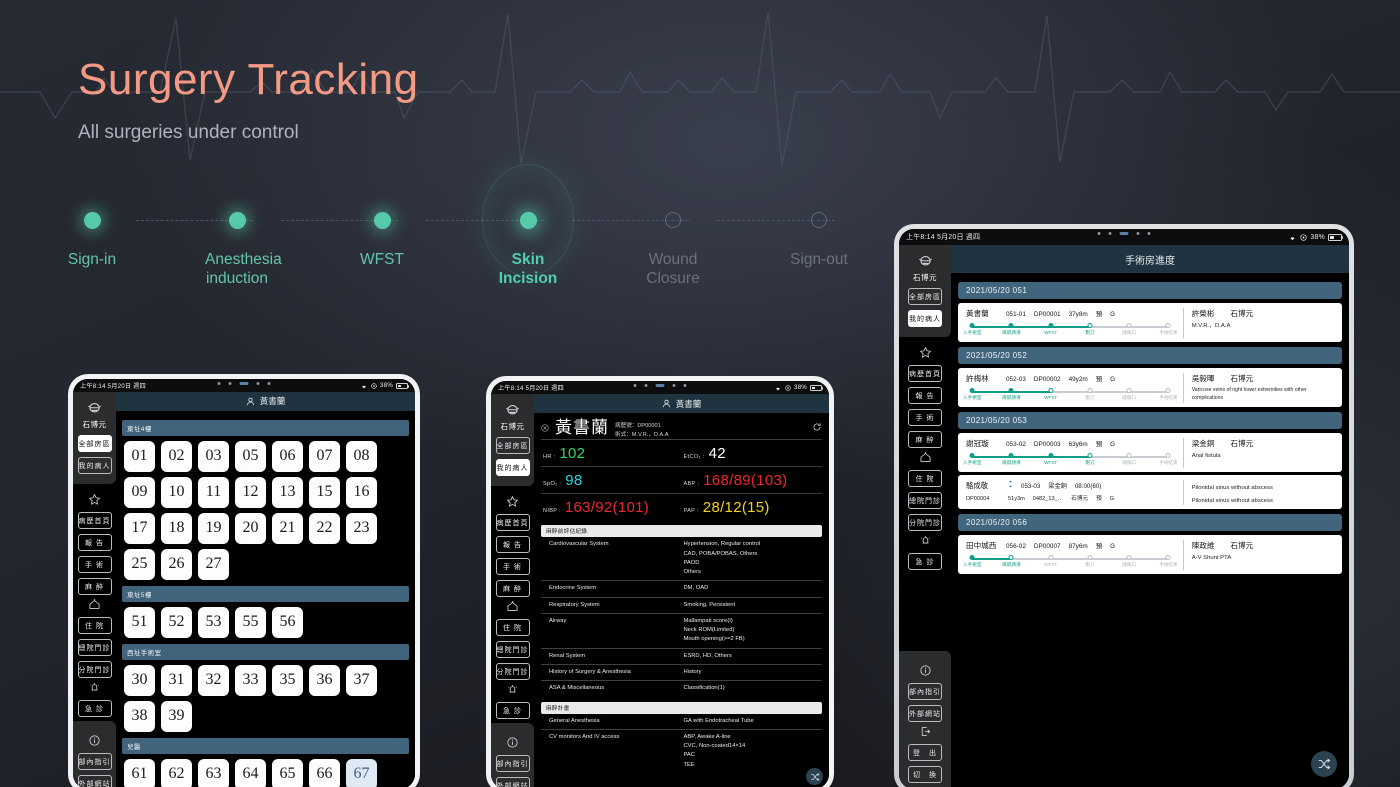 This screenshot has width=1400, height=787. I want to click on room-button: 31, so click(176, 680).